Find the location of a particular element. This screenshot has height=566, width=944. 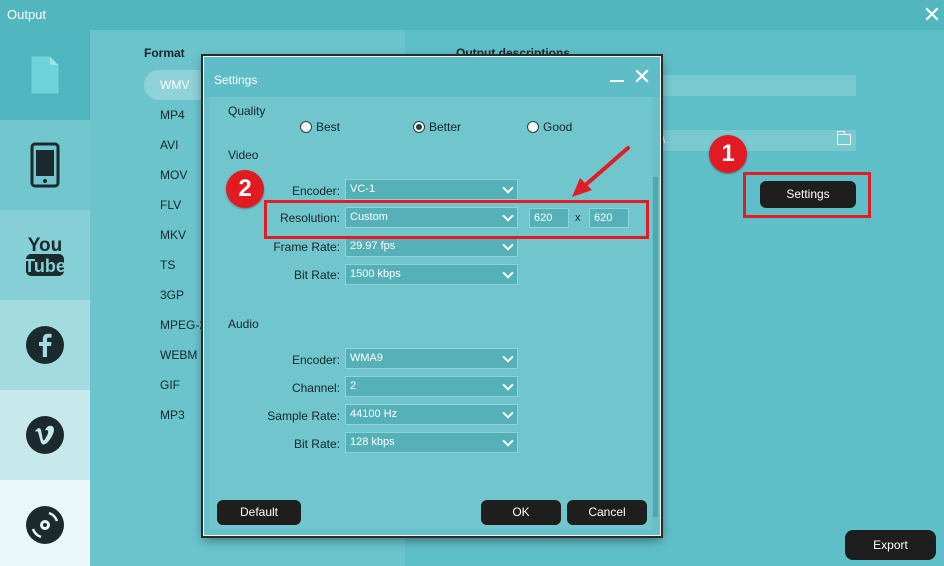

output-path-field is located at coordinates (753, 140).